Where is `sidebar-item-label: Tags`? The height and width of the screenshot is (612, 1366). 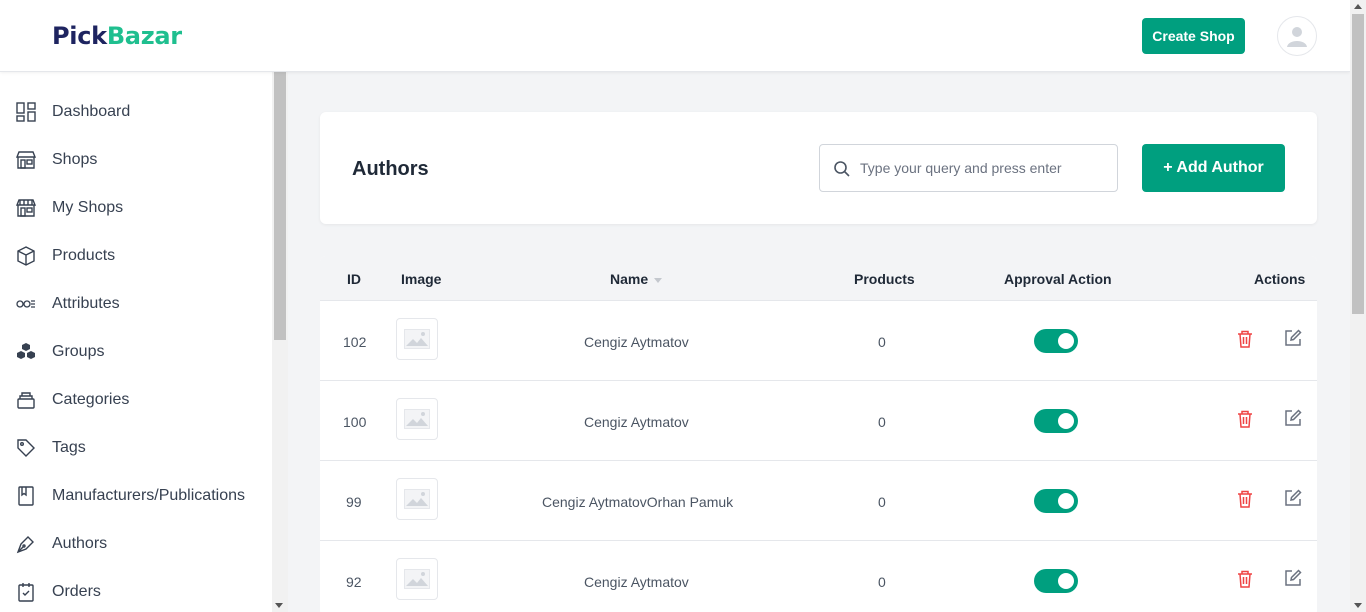 sidebar-item-label: Tags is located at coordinates (69, 447).